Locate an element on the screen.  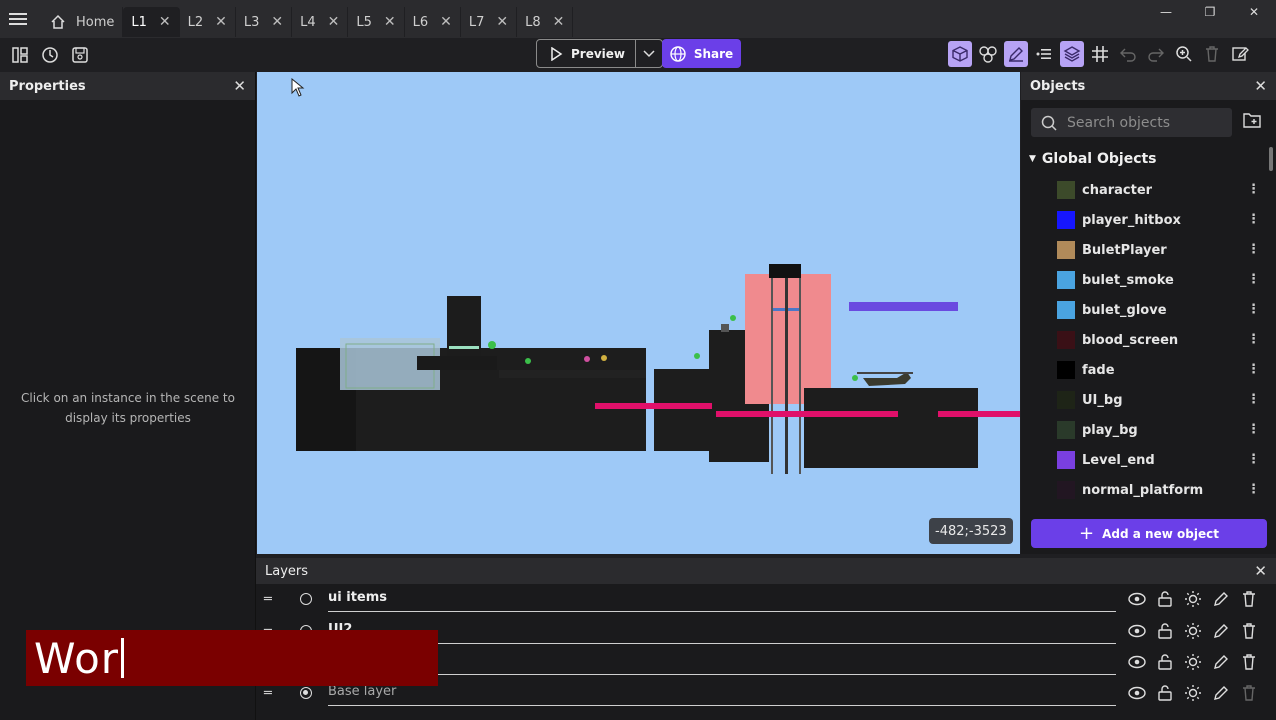
object-item: blood_screen ⋮ is located at coordinates (1143, 340).